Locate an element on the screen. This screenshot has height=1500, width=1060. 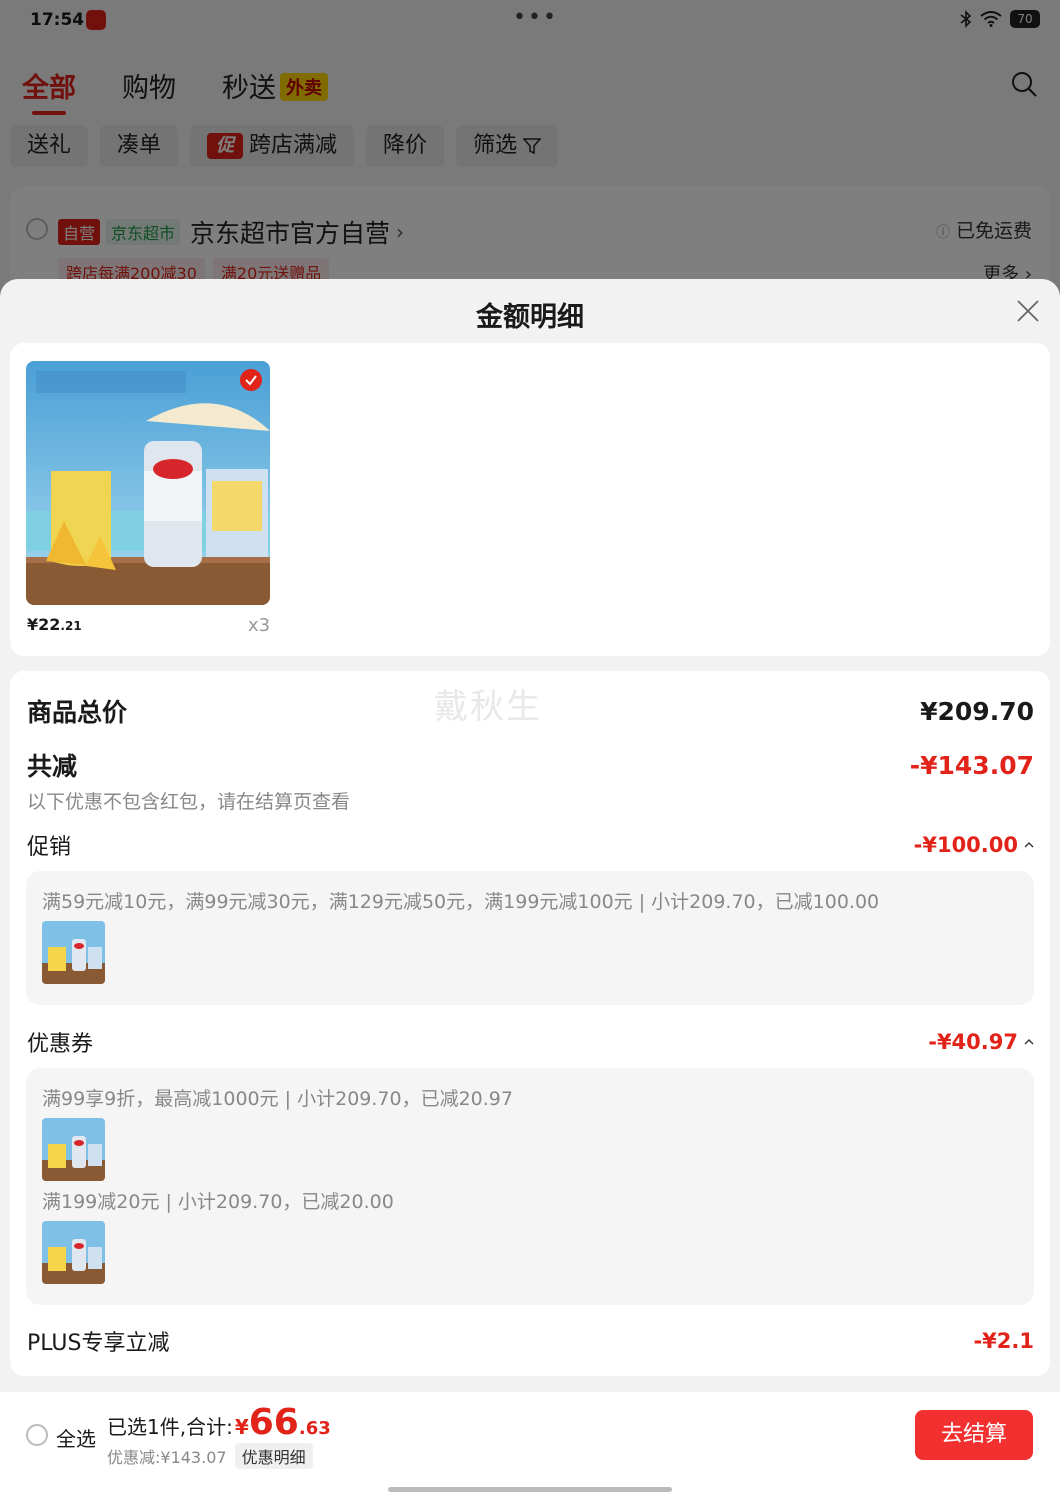
discount-detail-button: 优惠明细 is located at coordinates (273, 1456).